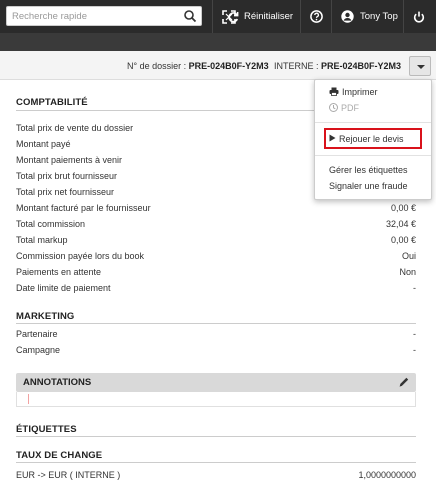 The height and width of the screenshot is (503, 436). Describe the element at coordinates (404, 383) in the screenshot. I see `pencil-icon` at that location.